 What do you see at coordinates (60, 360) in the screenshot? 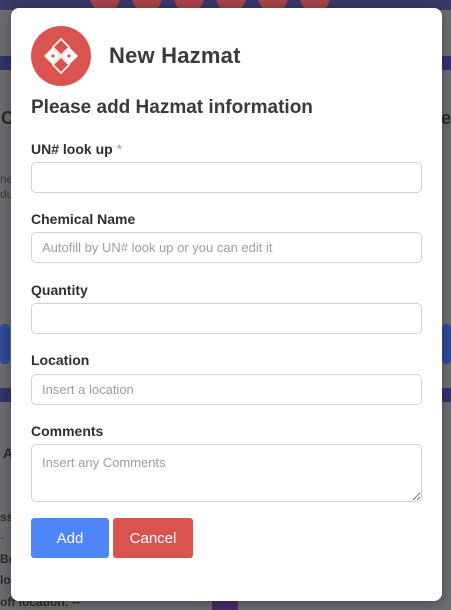
I see `location-label: Location` at bounding box center [60, 360].